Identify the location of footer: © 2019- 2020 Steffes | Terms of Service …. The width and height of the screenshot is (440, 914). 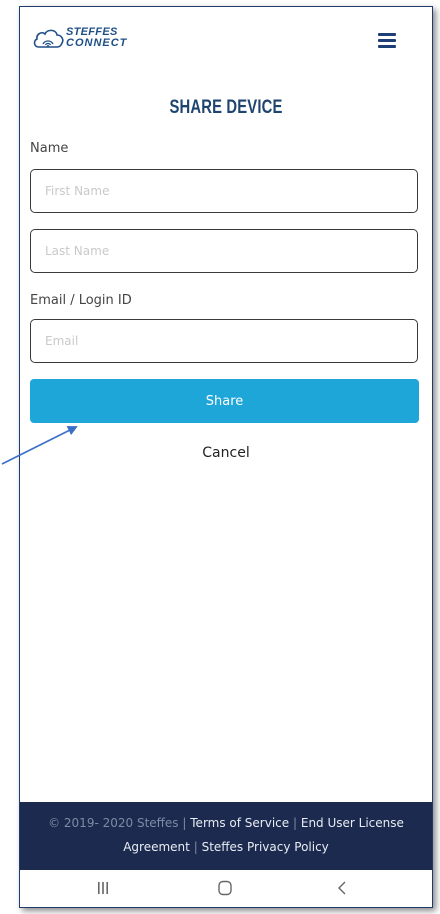
(226, 836).